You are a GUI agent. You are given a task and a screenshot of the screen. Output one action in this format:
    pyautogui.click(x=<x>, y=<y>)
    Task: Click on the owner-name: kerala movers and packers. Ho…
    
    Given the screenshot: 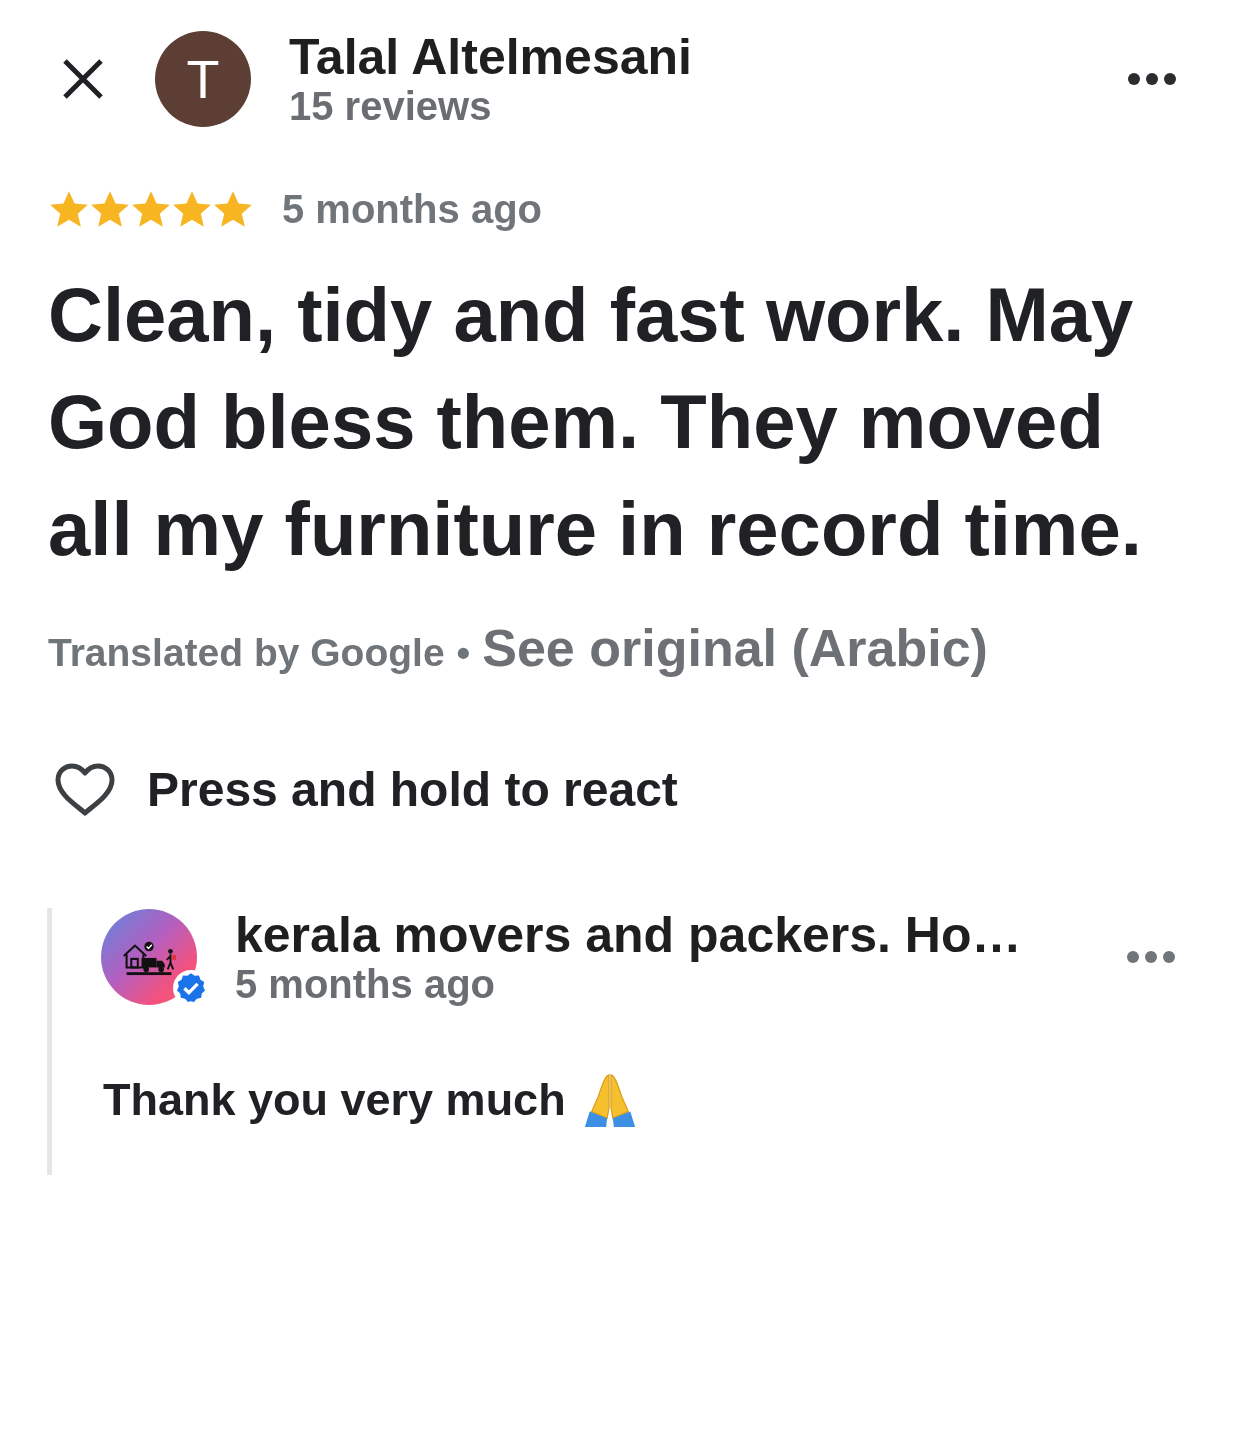 What is the action you would take?
    pyautogui.click(x=628, y=935)
    